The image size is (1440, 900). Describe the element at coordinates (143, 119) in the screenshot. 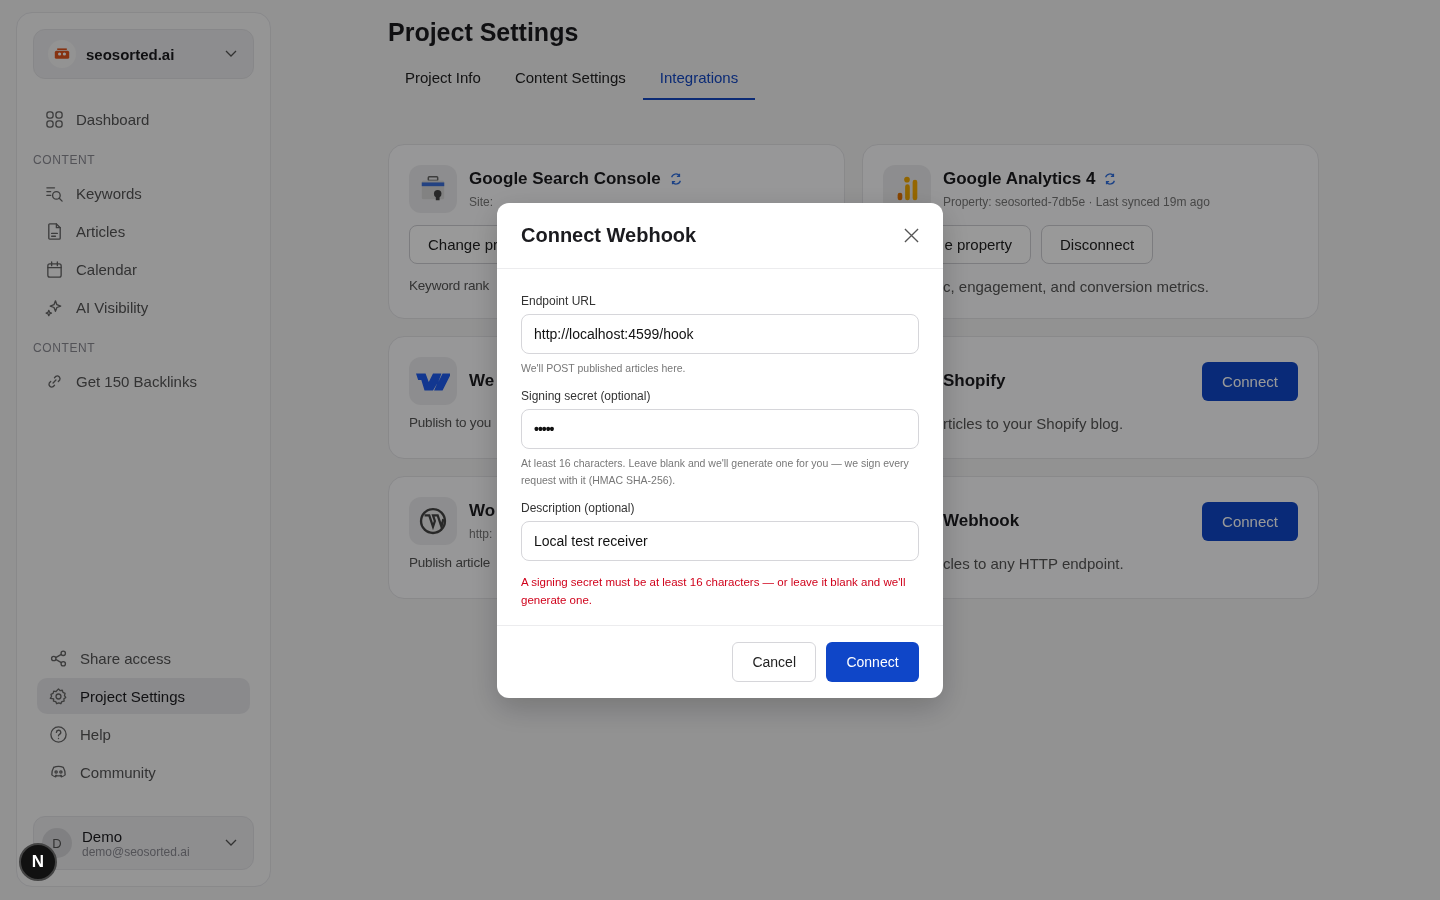

I see `nav-item: Dashboard` at that location.